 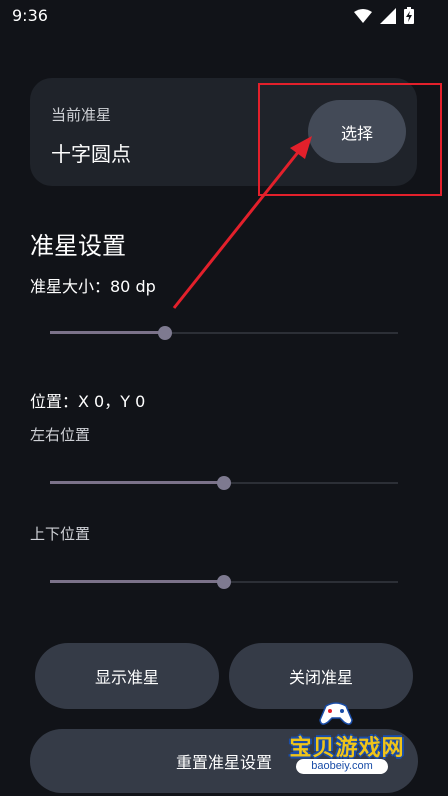 What do you see at coordinates (93, 286) in the screenshot?
I see `crosshair-size-label: 准星大小：80 dp` at bounding box center [93, 286].